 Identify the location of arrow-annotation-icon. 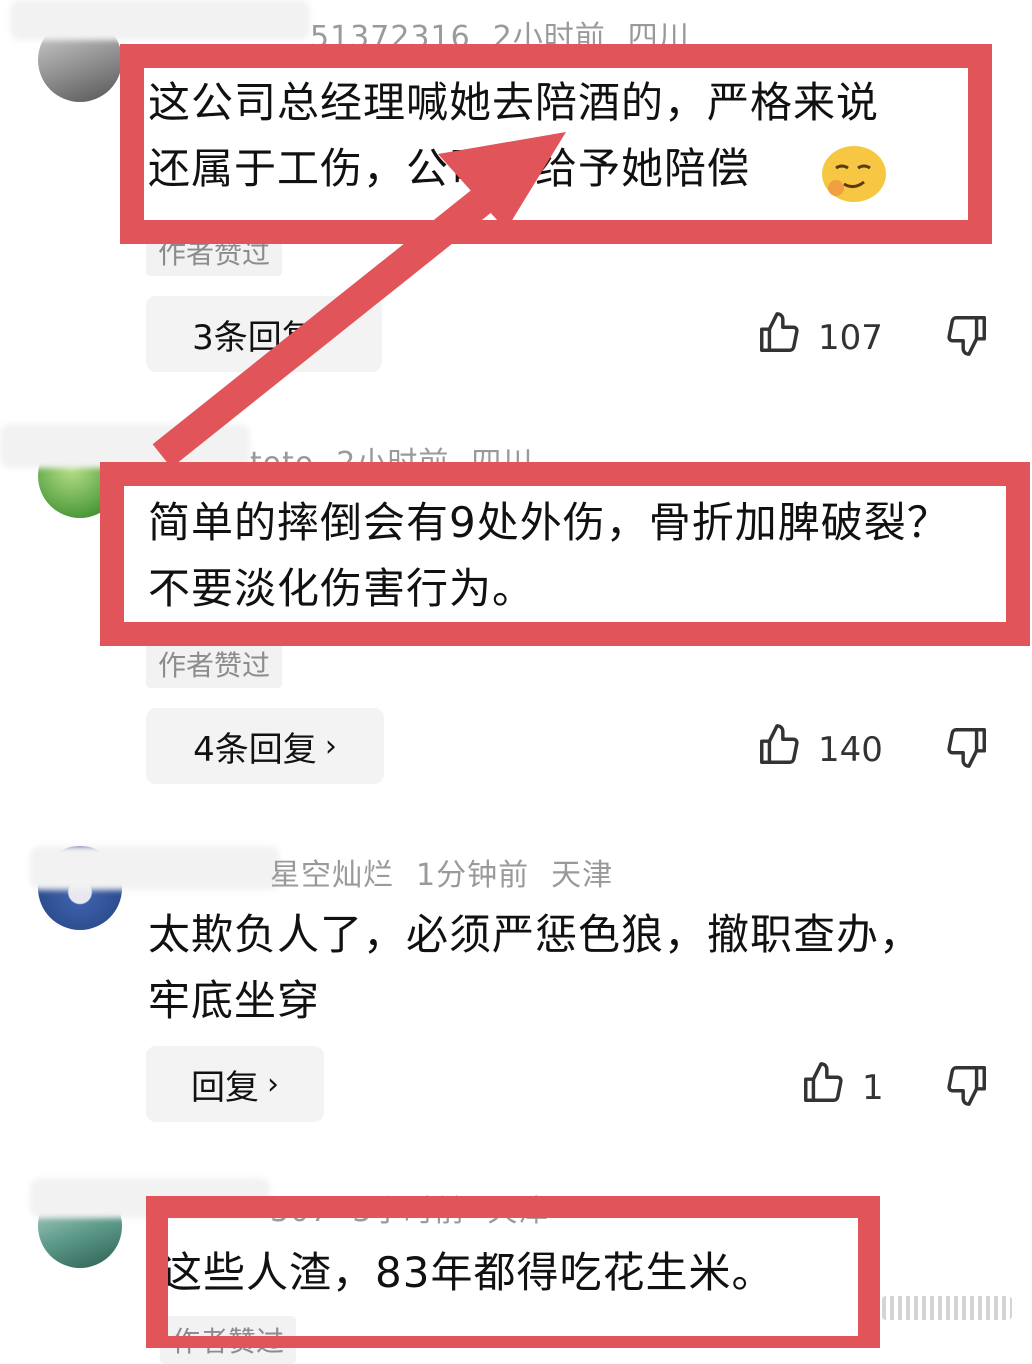
(359, 300).